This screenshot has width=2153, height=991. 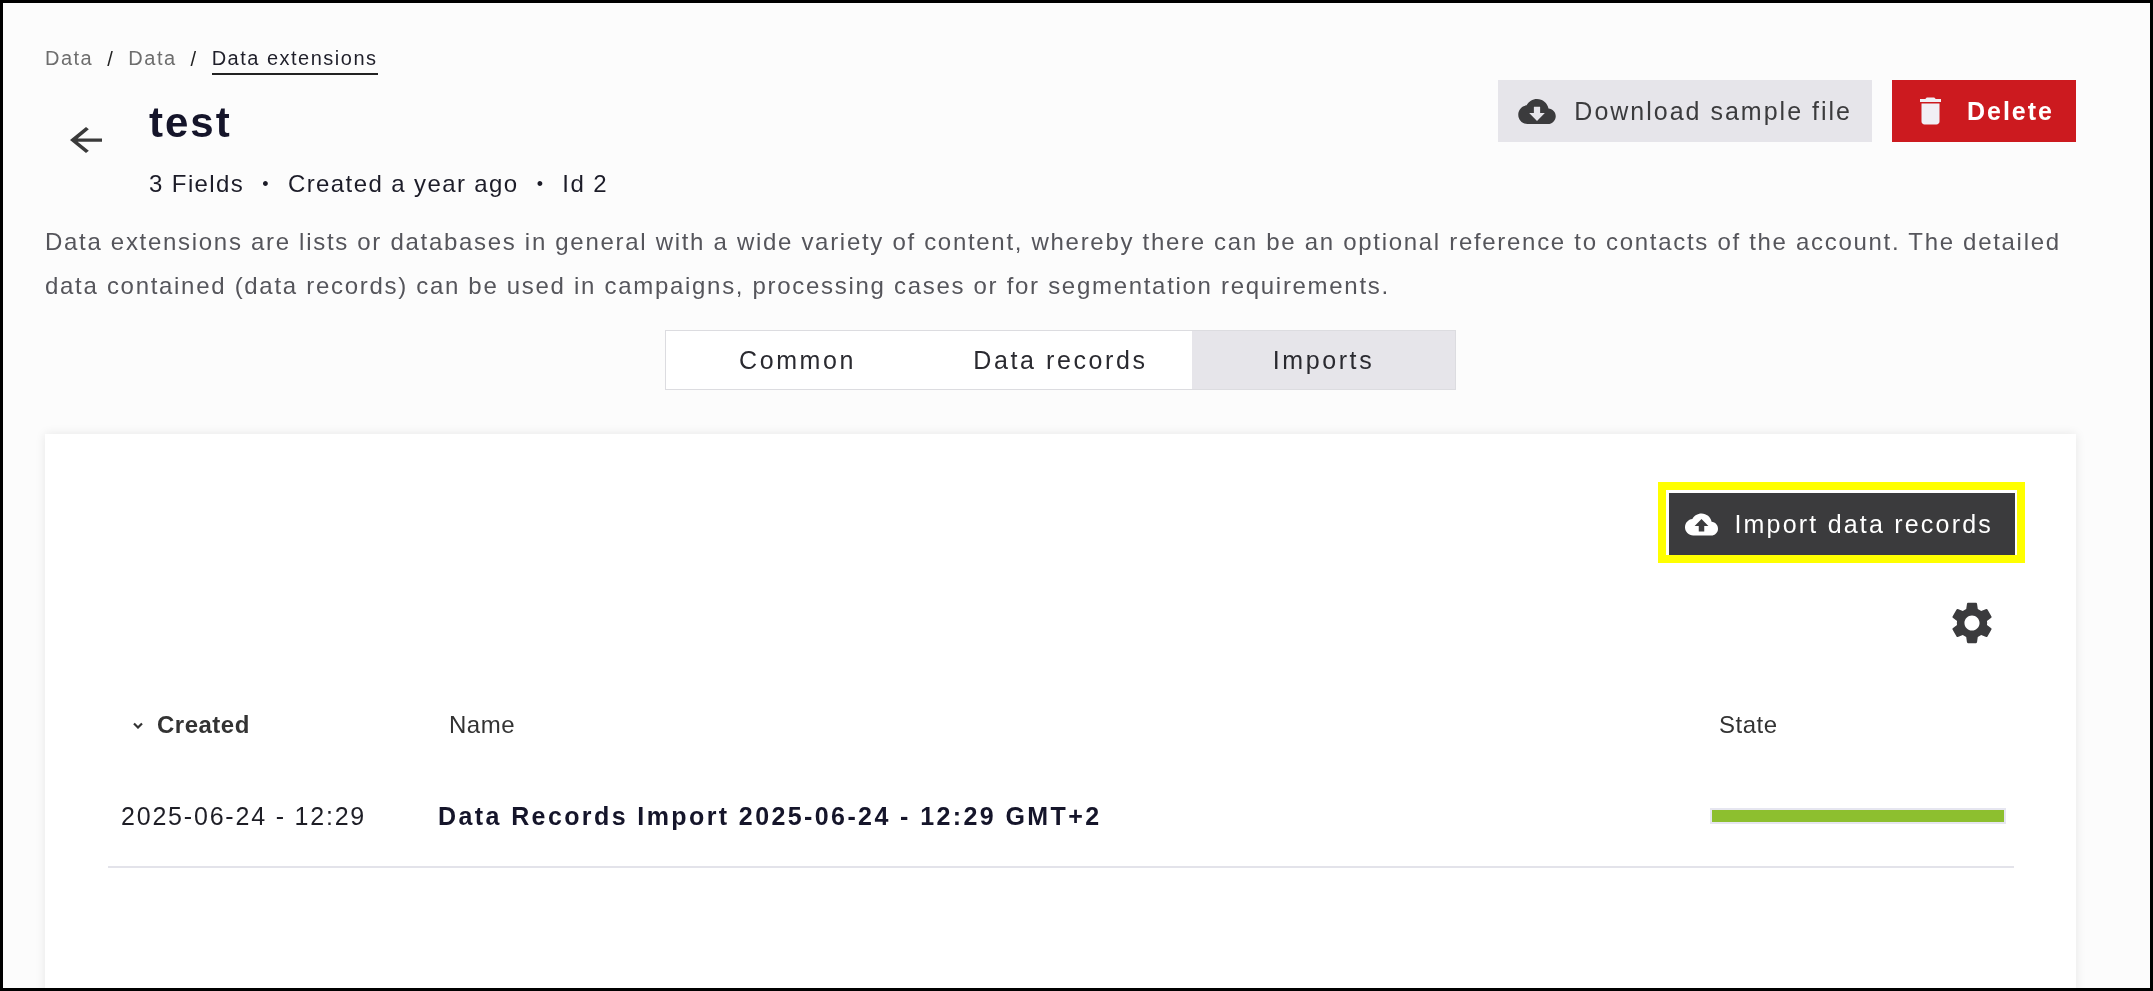 I want to click on column-header: State, so click(x=1748, y=725).